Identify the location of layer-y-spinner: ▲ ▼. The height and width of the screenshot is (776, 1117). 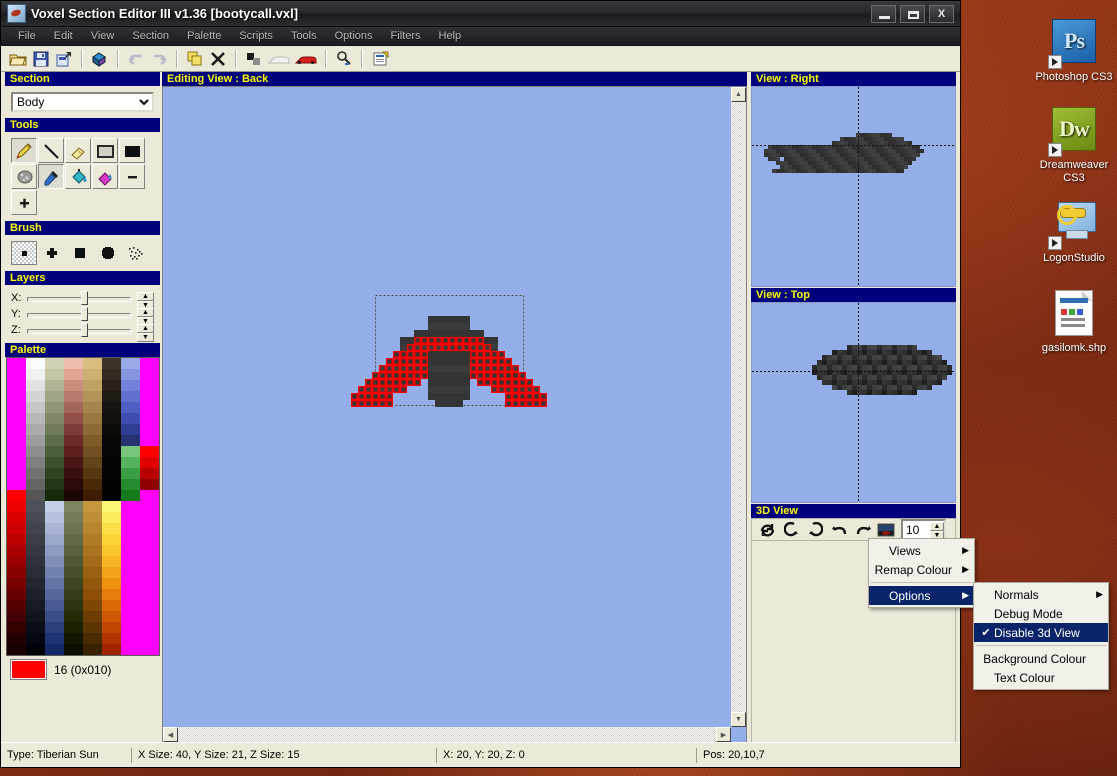
(145, 317).